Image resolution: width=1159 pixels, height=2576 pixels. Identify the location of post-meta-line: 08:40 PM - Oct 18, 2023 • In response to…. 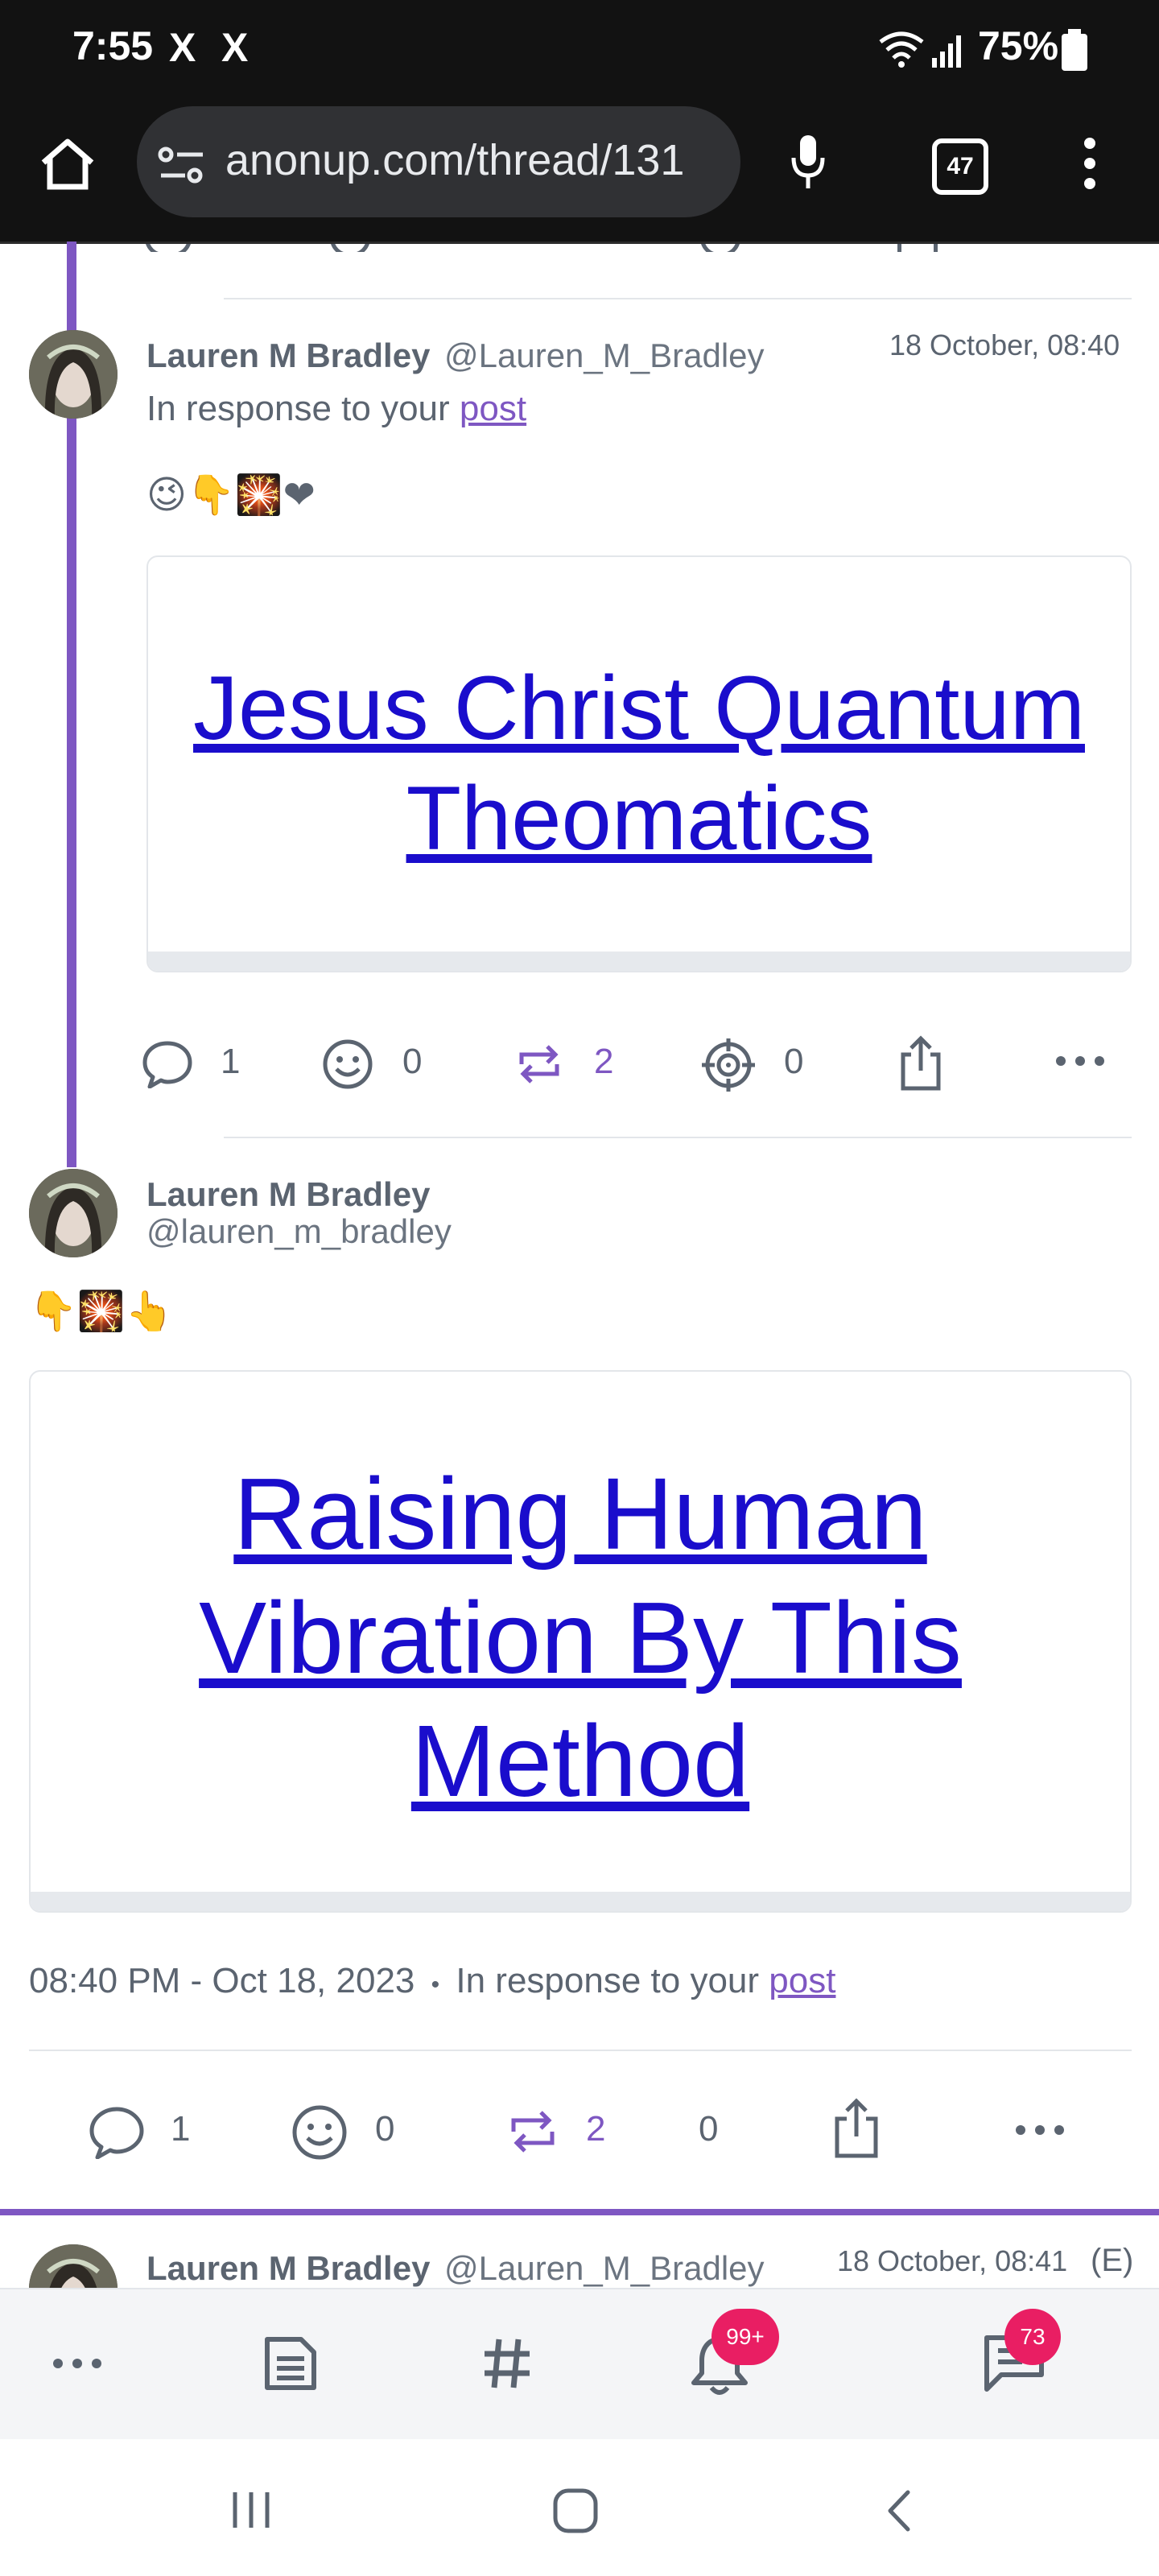
(432, 1981).